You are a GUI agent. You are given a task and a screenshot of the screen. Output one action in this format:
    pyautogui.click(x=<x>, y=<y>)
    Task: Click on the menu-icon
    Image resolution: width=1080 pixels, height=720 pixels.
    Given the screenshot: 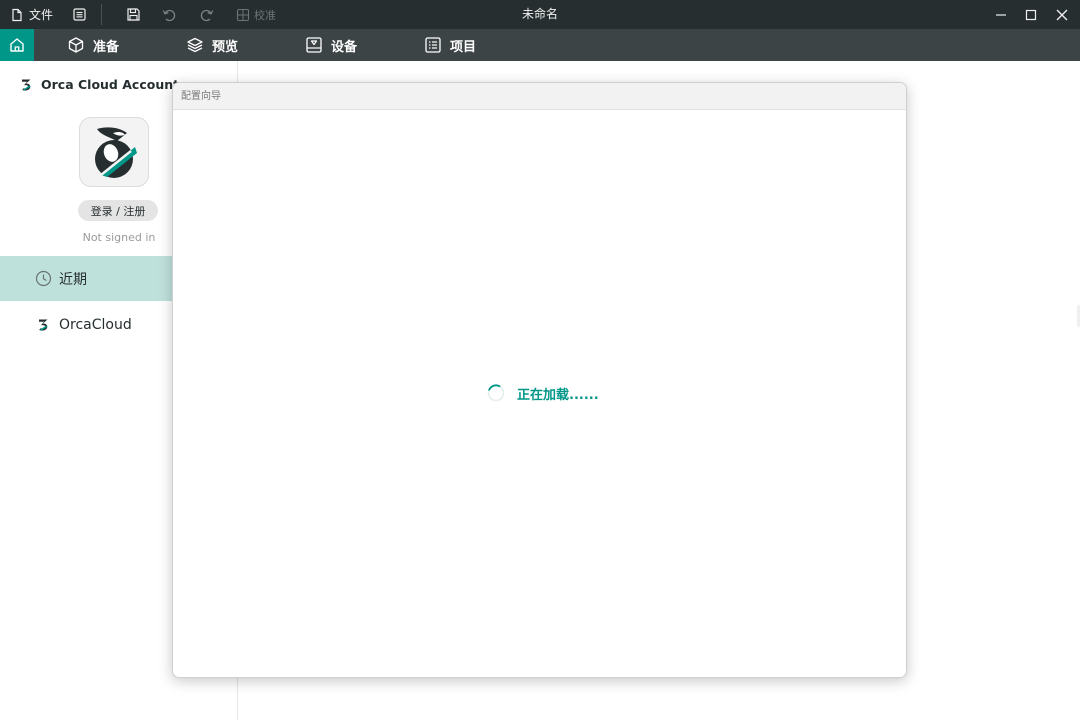 What is the action you would take?
    pyautogui.click(x=79, y=14)
    